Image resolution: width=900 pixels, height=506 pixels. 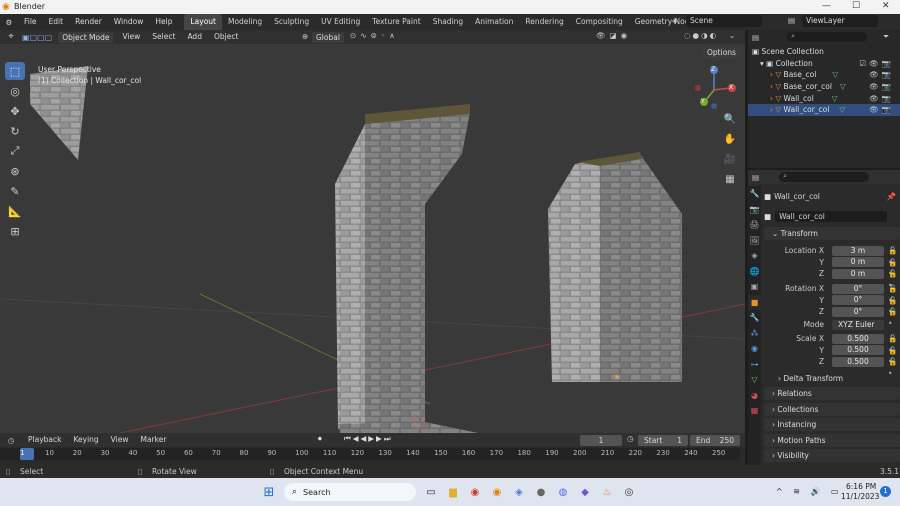 What do you see at coordinates (203, 22) in the screenshot?
I see `tab-layout: Layout` at bounding box center [203, 22].